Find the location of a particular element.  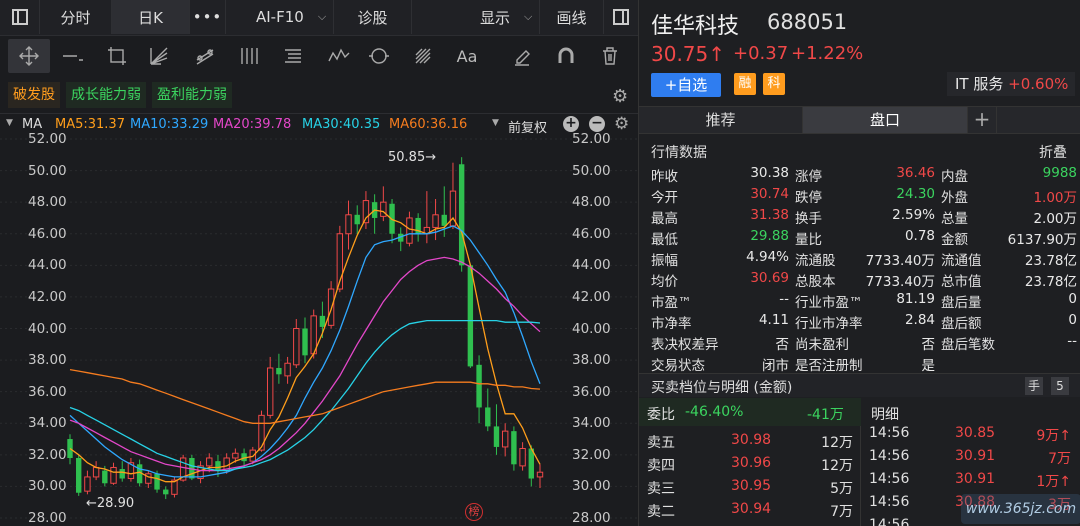

tag-growth-weak: 成长能力弱 is located at coordinates (106, 95).